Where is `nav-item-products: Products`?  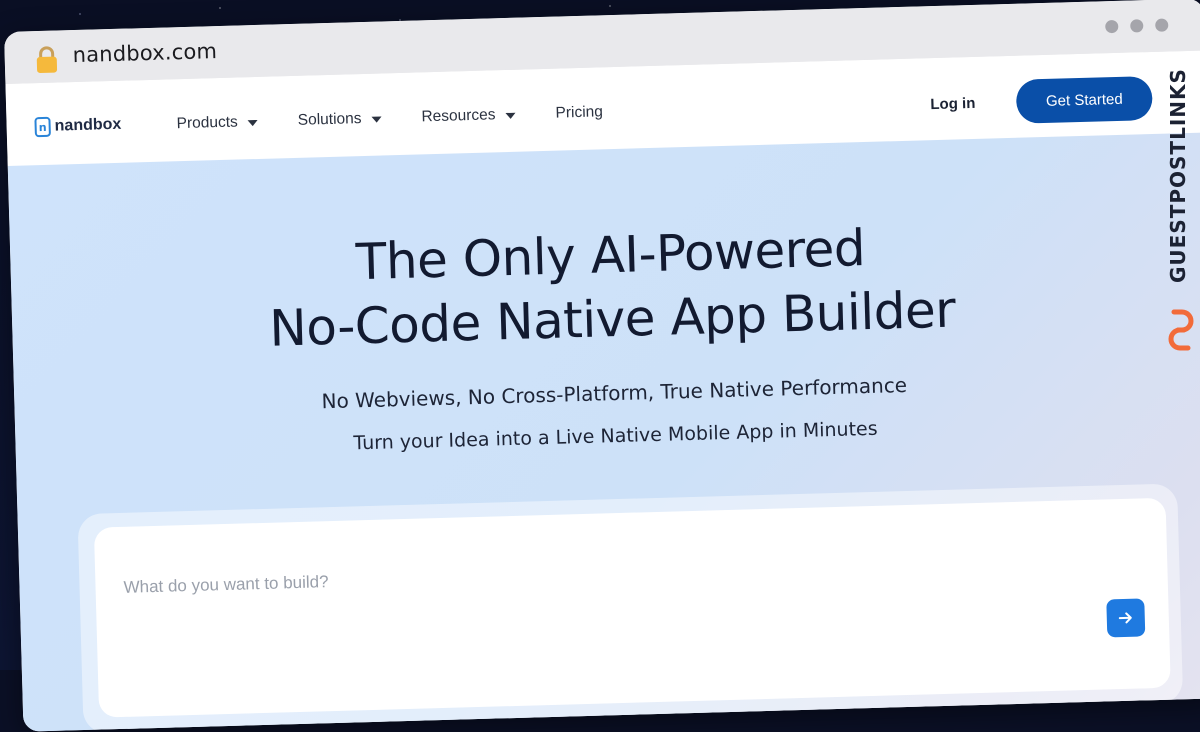 nav-item-products: Products is located at coordinates (217, 123).